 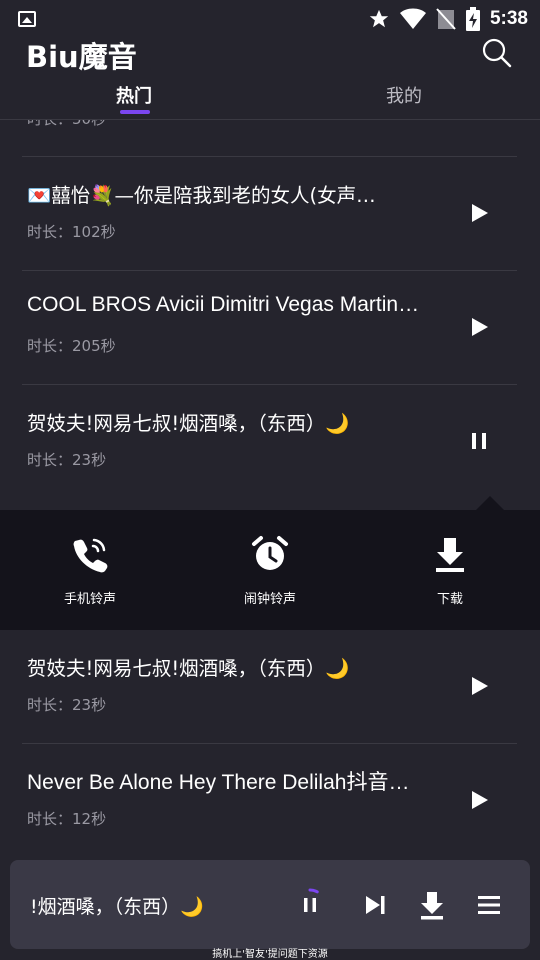 I want to click on tab-hot: 热门, so click(x=134, y=95).